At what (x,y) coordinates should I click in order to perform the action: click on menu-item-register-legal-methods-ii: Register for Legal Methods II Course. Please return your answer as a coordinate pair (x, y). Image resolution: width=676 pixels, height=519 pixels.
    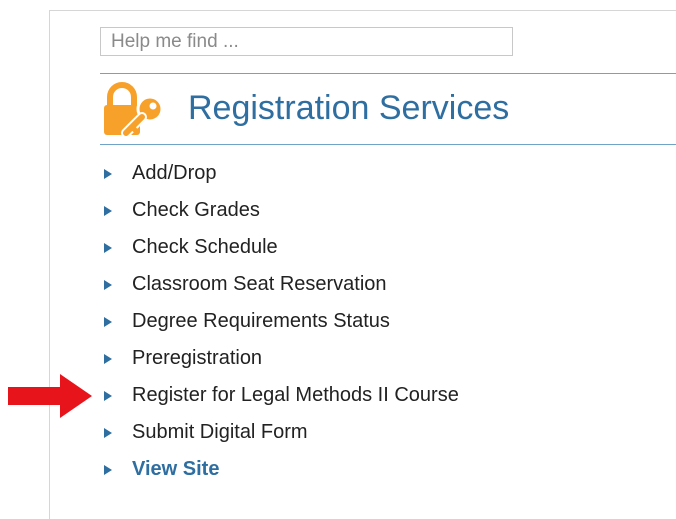
    Looking at the image, I should click on (279, 395).